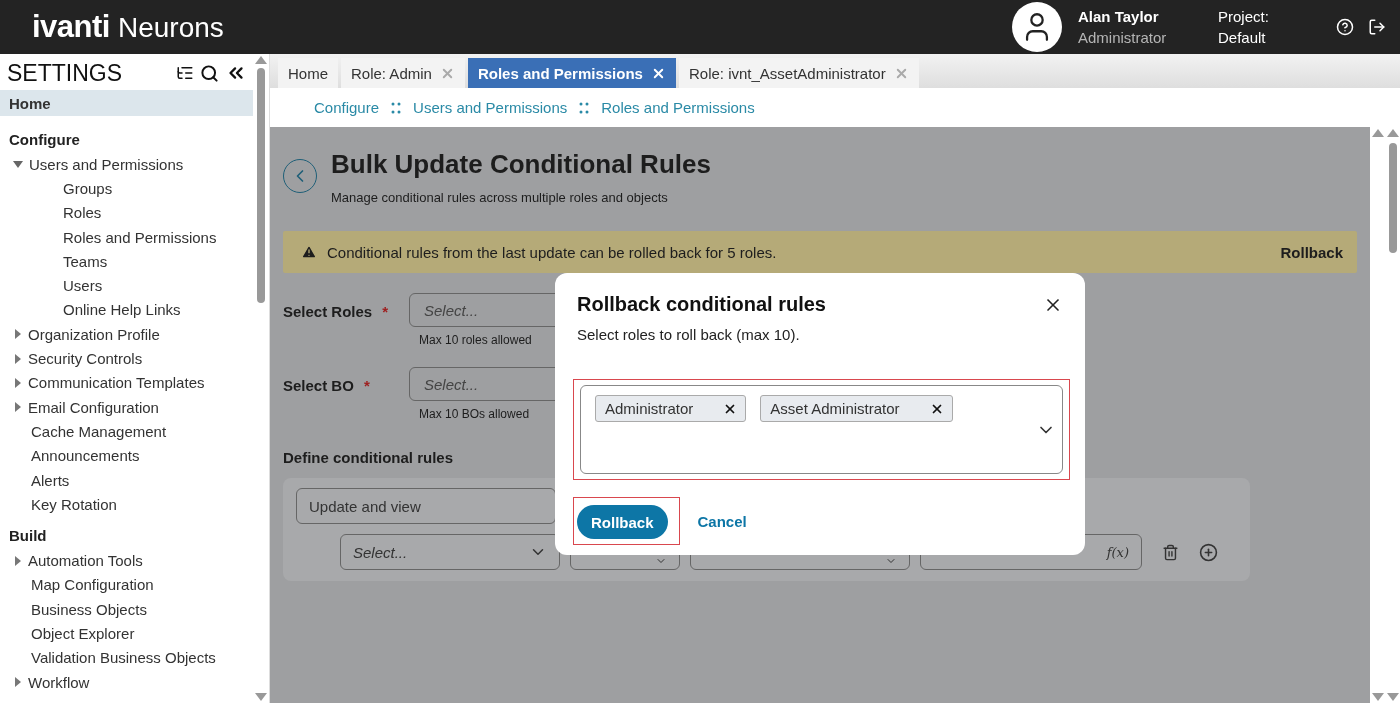 The height and width of the screenshot is (703, 1400). I want to click on sidebar-item: Email Configuration, so click(126, 407).